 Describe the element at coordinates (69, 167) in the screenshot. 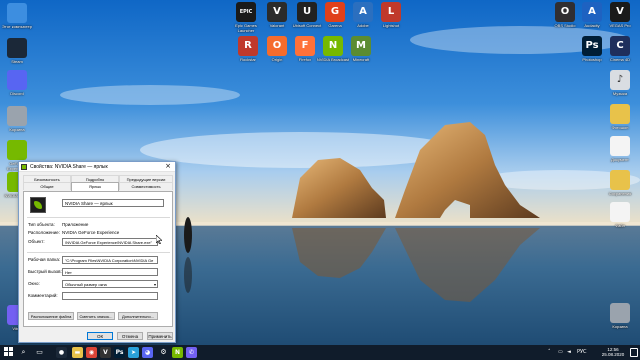

I see `dialog-title: Свойства: NVIDIA Share — ярлык` at that location.